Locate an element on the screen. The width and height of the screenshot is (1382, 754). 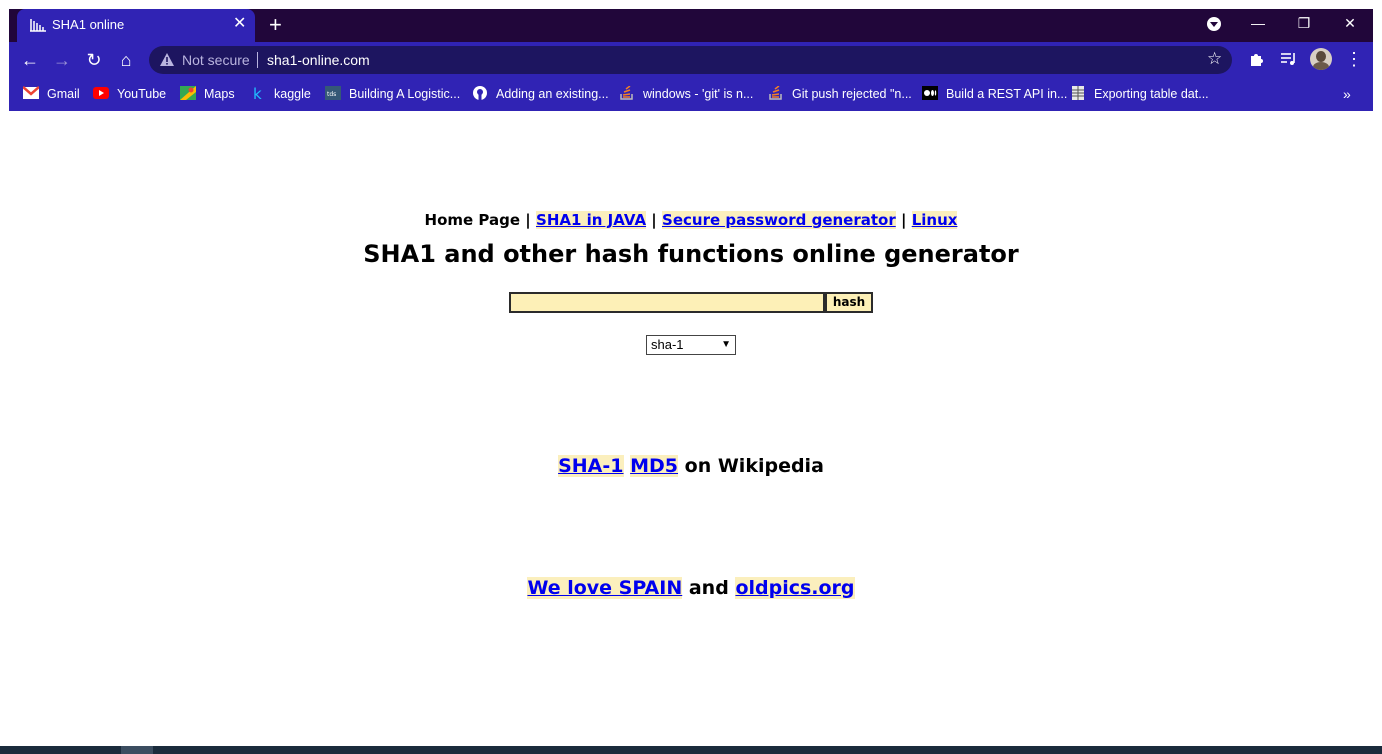
taskbar-active-app is located at coordinates (137, 750).